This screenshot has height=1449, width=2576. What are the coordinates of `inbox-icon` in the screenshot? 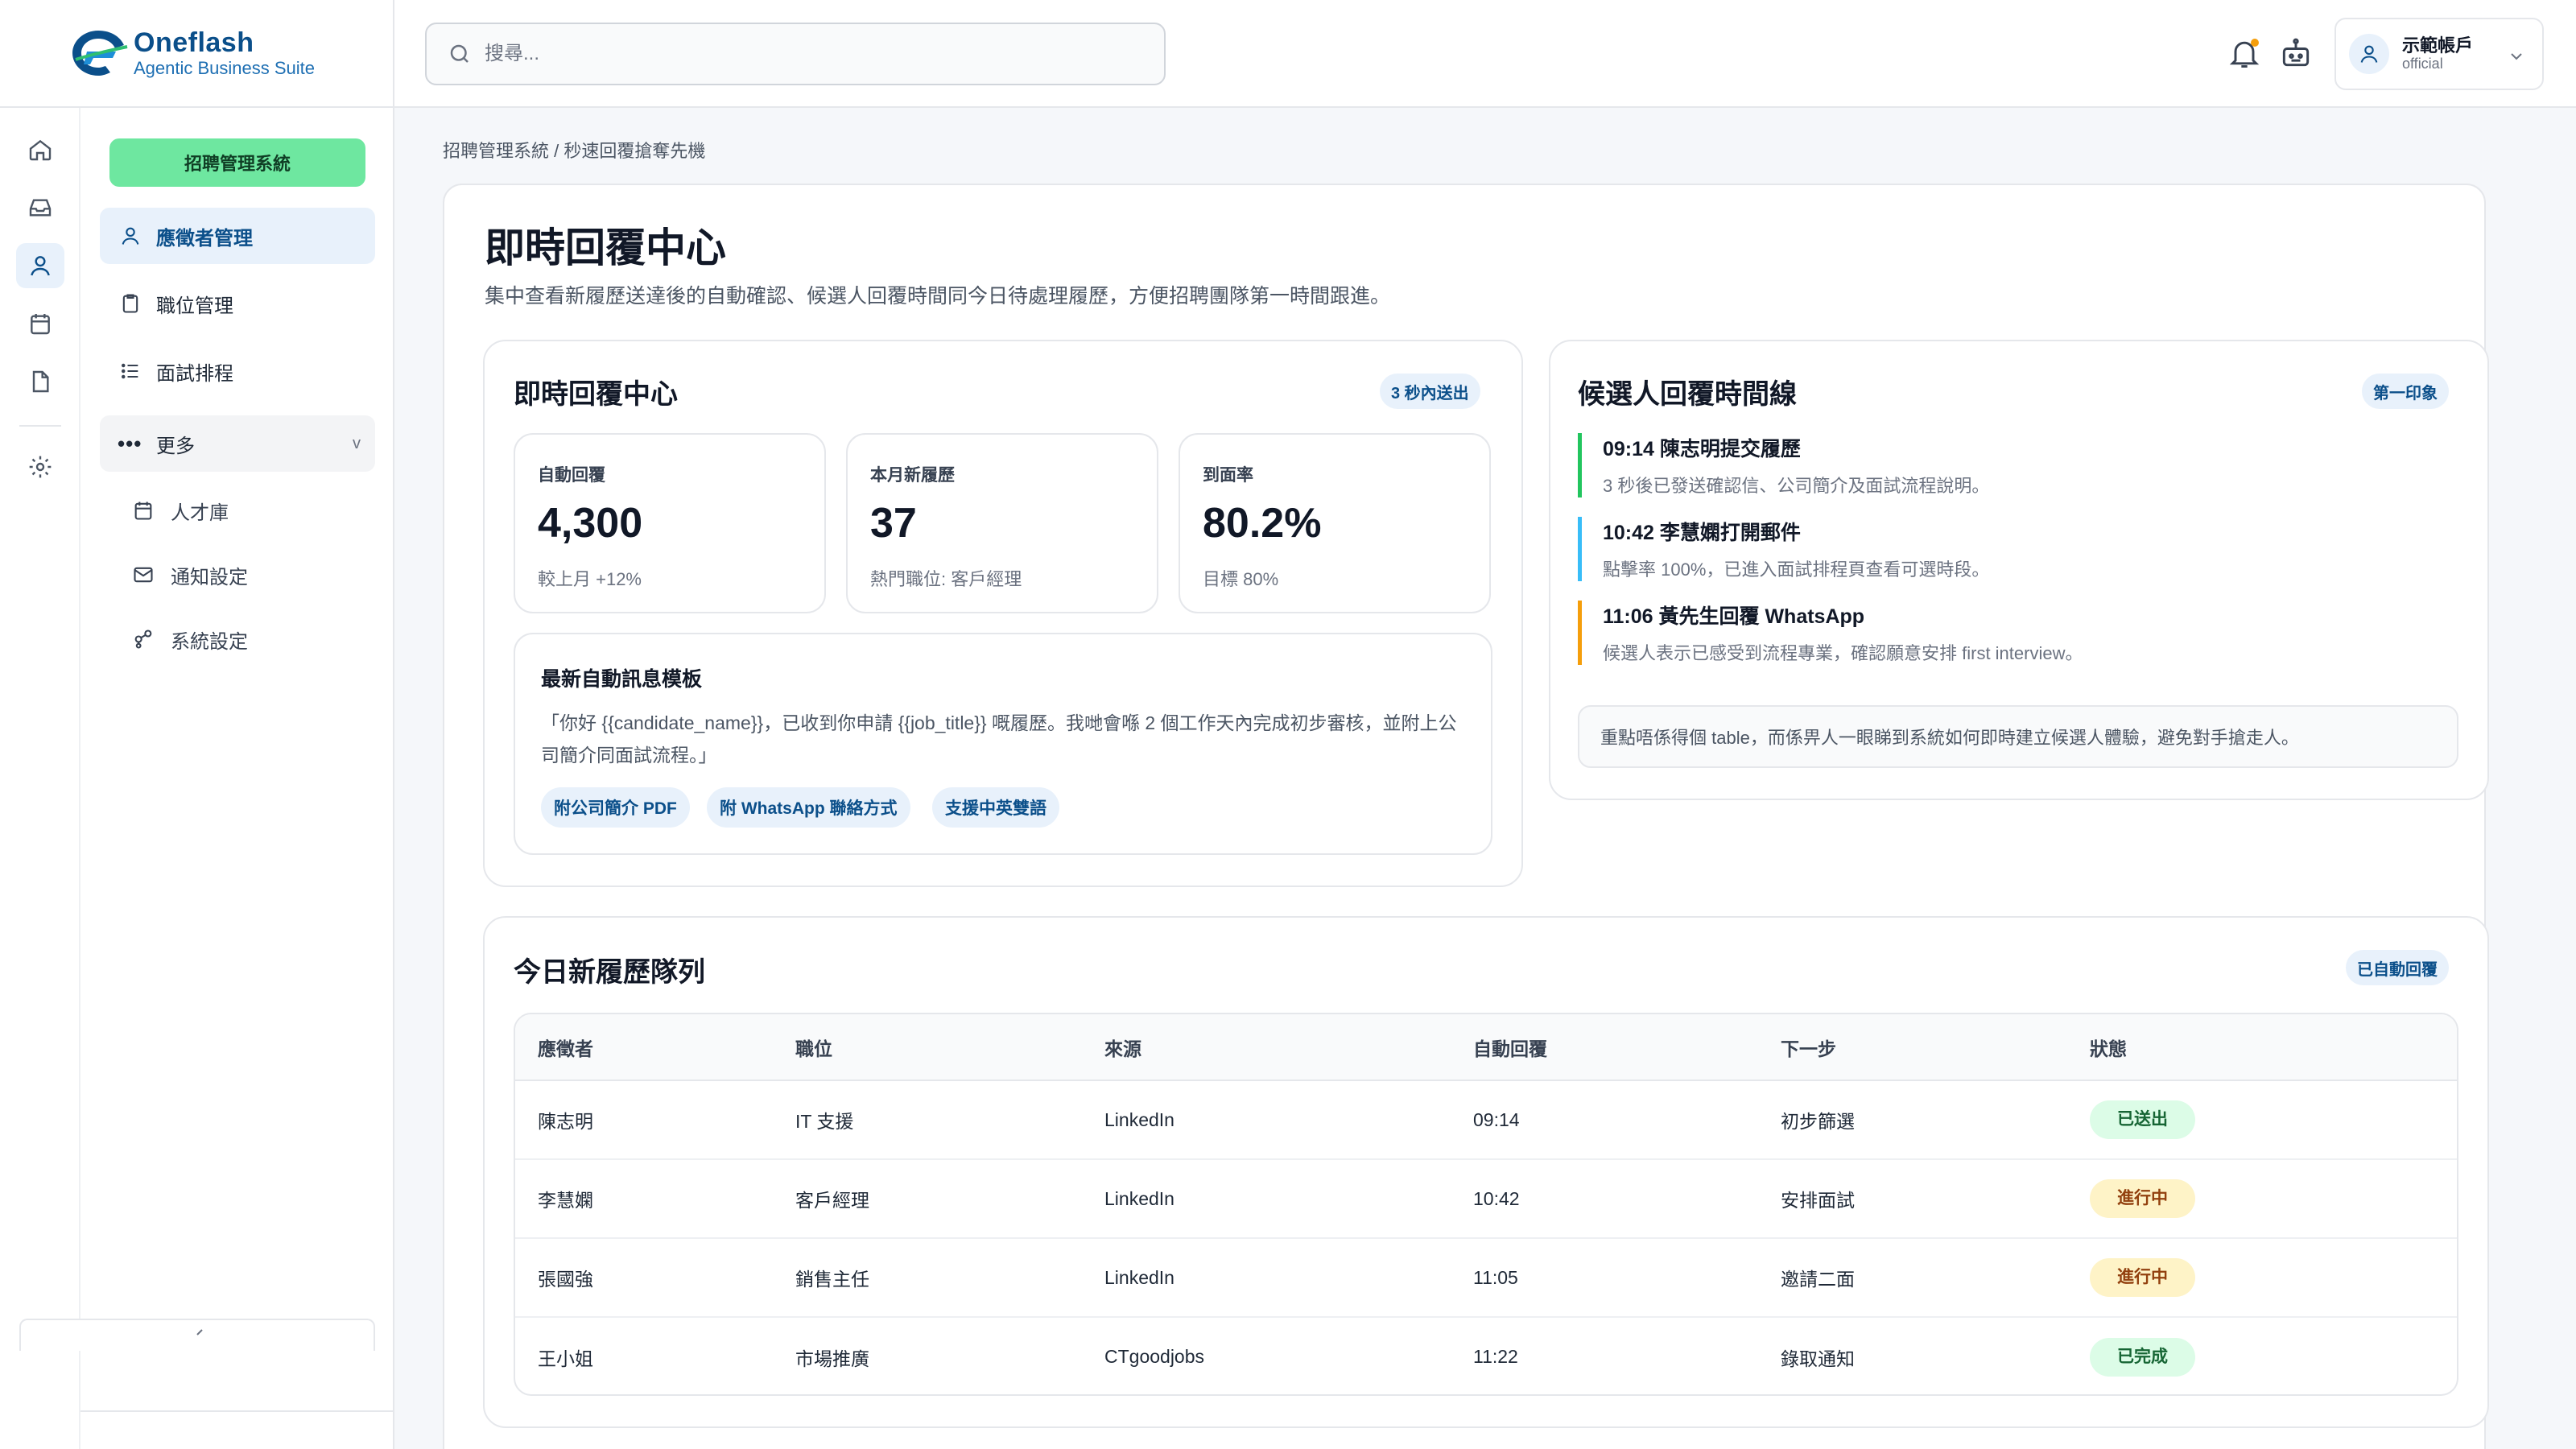 It's located at (40, 208).